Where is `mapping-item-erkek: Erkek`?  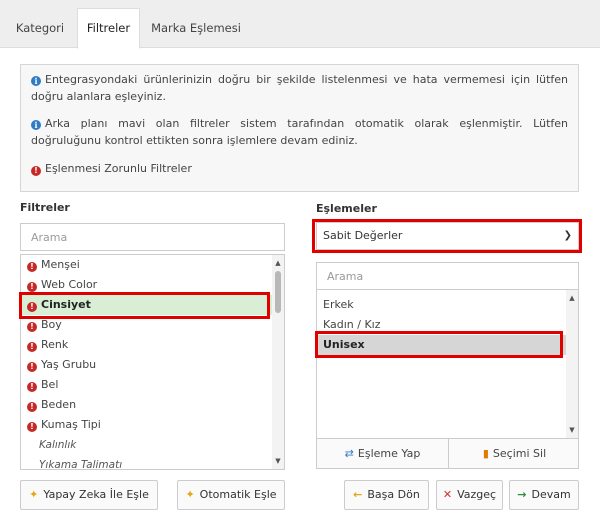
mapping-item-erkek: Erkek is located at coordinates (441, 305).